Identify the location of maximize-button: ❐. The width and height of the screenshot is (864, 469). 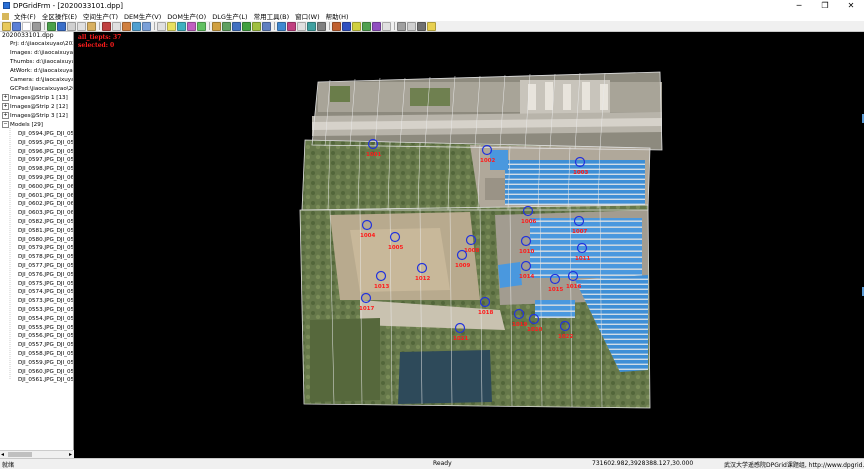
(825, 5).